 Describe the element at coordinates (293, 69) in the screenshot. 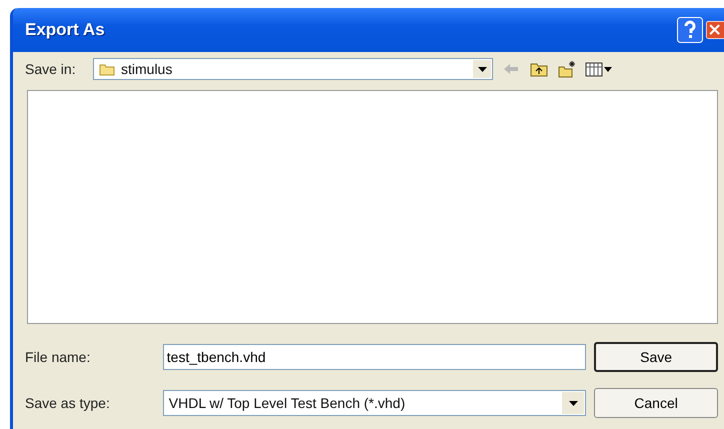

I see `save-in-dropdown: stimulus` at that location.